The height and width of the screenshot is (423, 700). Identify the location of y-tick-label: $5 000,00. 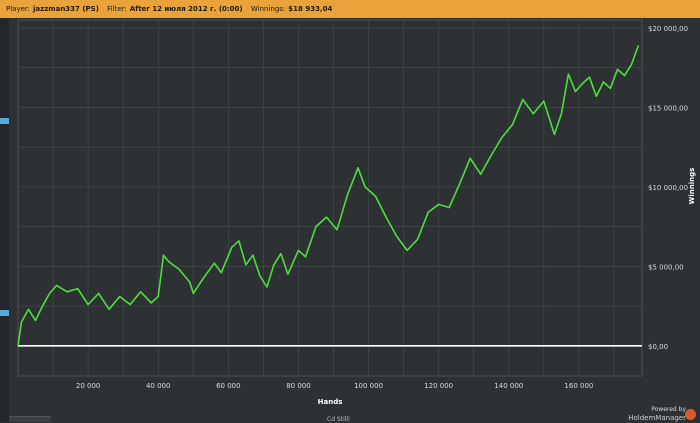
(666, 267).